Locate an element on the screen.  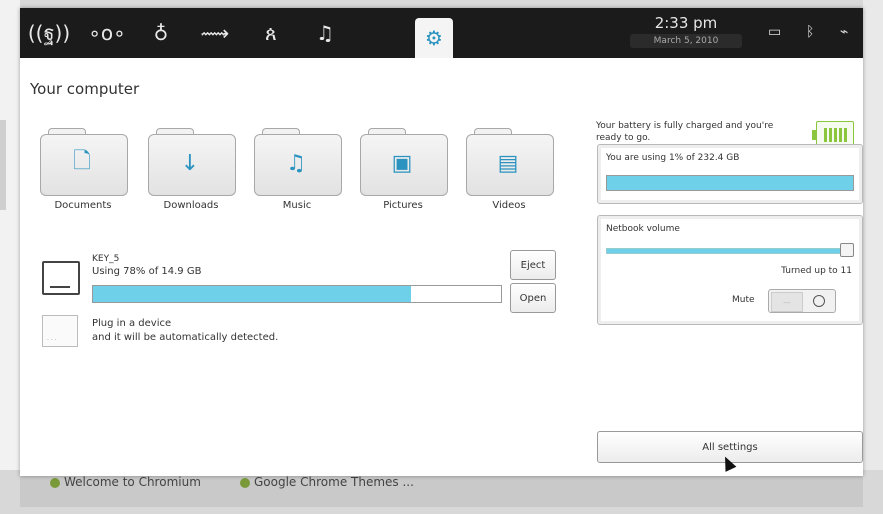
media-music-icon: ♫ is located at coordinates (325, 33).